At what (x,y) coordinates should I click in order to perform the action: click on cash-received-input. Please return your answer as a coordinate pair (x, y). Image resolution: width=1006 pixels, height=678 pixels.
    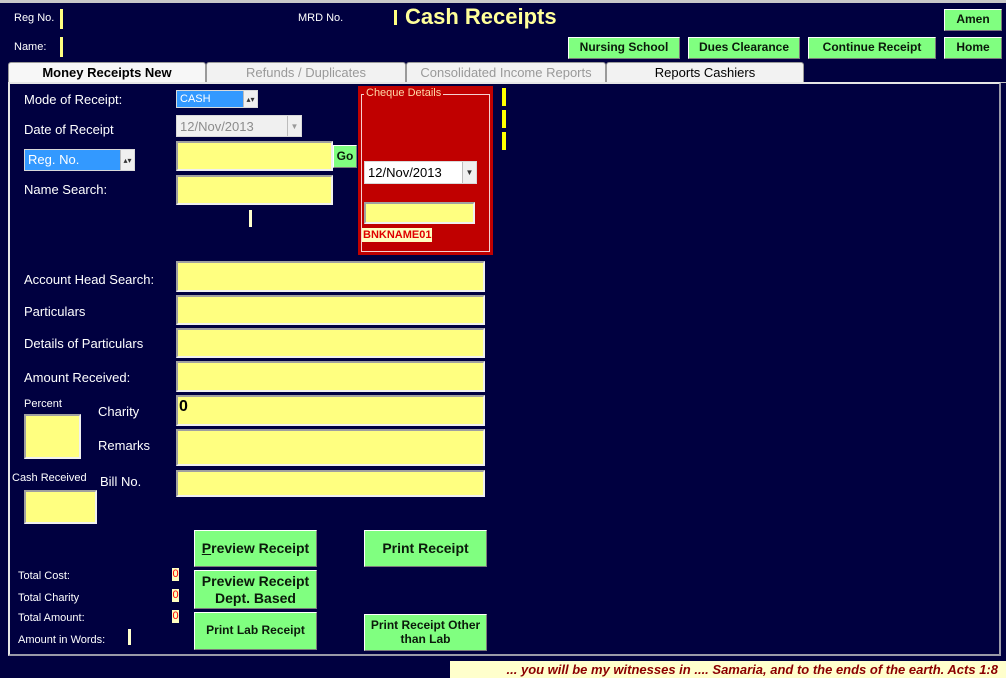
    Looking at the image, I should click on (60, 507).